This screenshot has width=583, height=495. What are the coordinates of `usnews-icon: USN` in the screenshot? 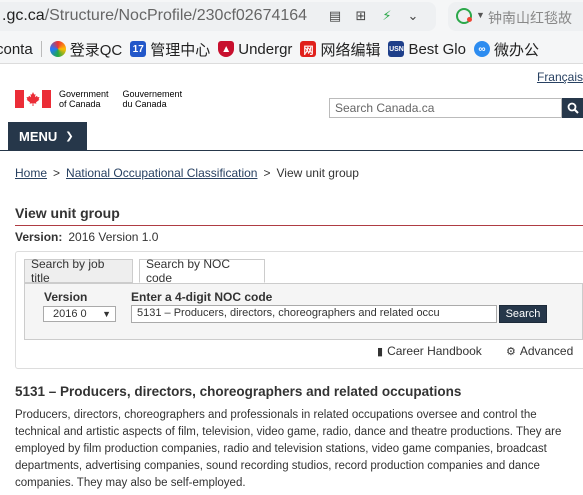 It's located at (396, 49).